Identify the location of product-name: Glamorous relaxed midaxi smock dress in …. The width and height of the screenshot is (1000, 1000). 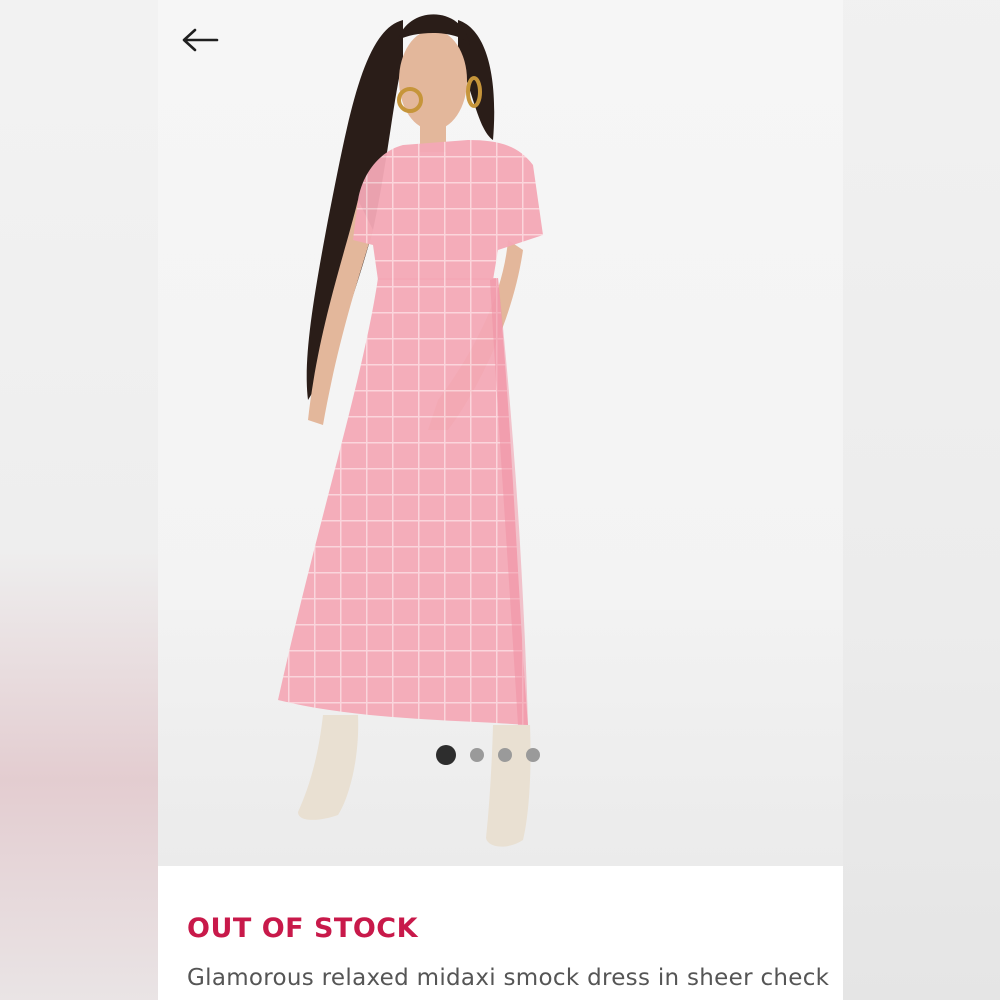
(508, 978).